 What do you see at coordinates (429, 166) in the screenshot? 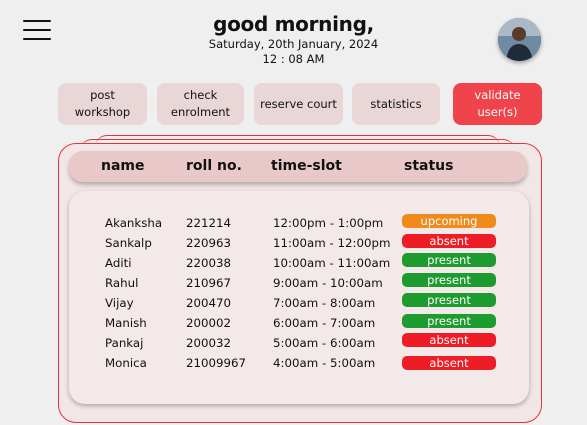
I see `column-header-status: status` at bounding box center [429, 166].